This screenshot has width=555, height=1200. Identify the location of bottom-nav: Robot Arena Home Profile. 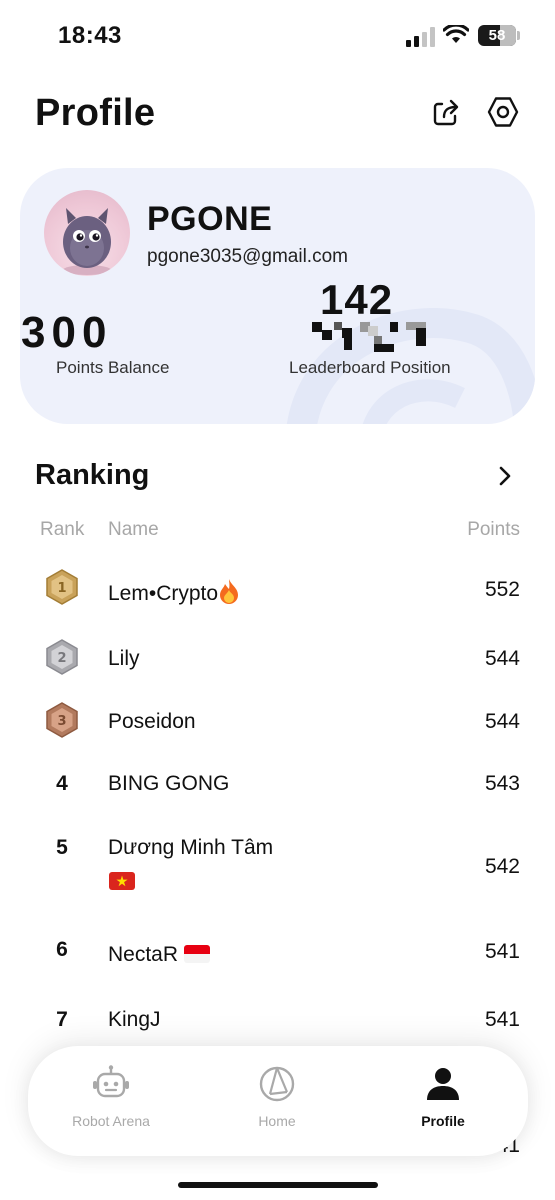
(278, 1101).